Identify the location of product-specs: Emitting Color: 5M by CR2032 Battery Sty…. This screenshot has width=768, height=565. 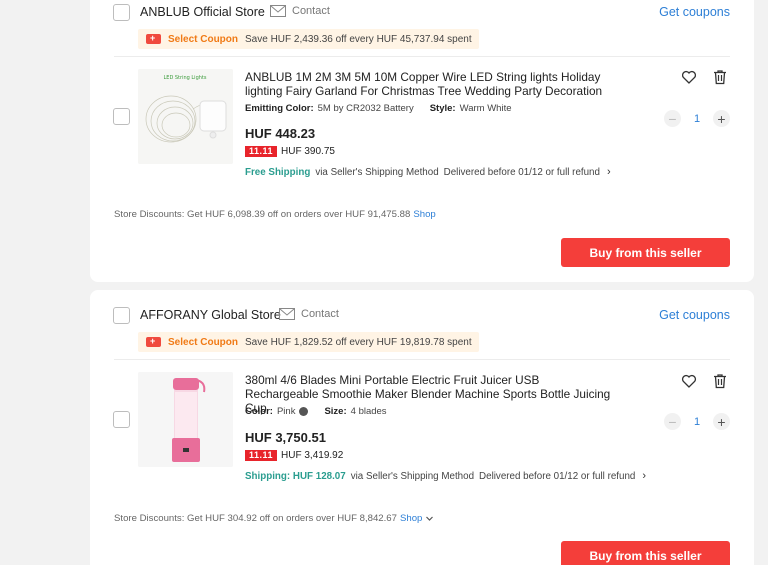
(378, 108).